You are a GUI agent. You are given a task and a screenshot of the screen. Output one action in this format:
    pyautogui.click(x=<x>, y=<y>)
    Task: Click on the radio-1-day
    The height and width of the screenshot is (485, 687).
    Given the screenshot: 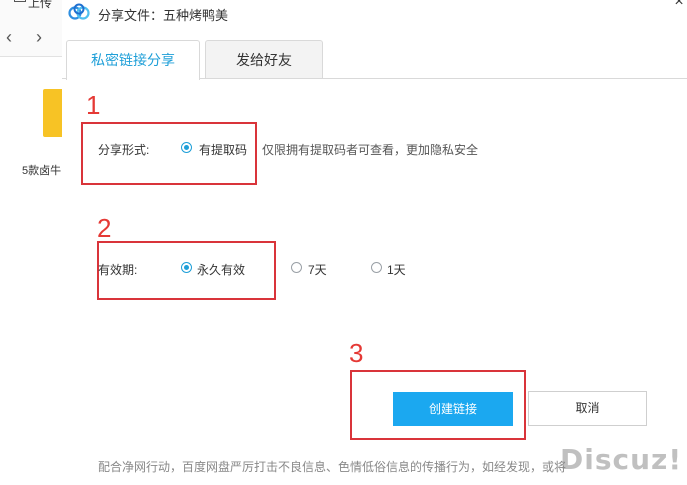 What is the action you would take?
    pyautogui.click(x=376, y=267)
    